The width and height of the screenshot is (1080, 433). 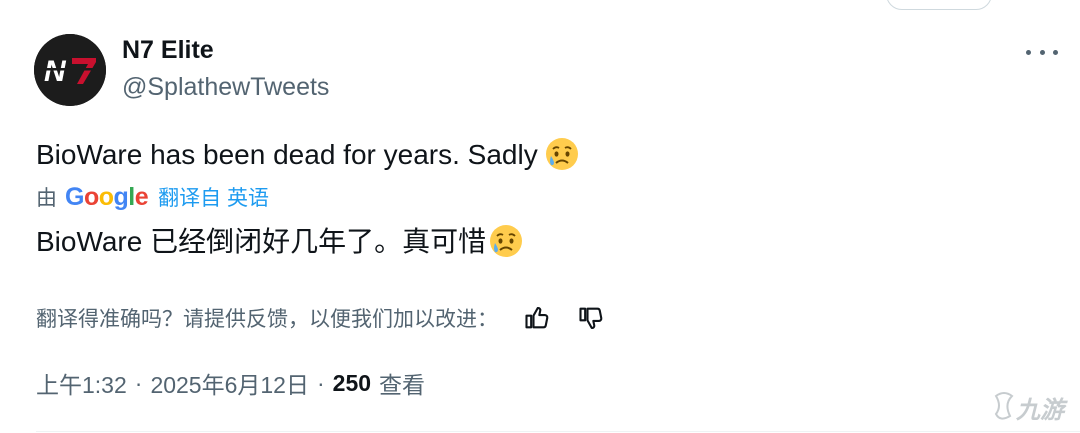 I want to click on translation-attribution: 由 Google 翻译自 英语, so click(x=152, y=197).